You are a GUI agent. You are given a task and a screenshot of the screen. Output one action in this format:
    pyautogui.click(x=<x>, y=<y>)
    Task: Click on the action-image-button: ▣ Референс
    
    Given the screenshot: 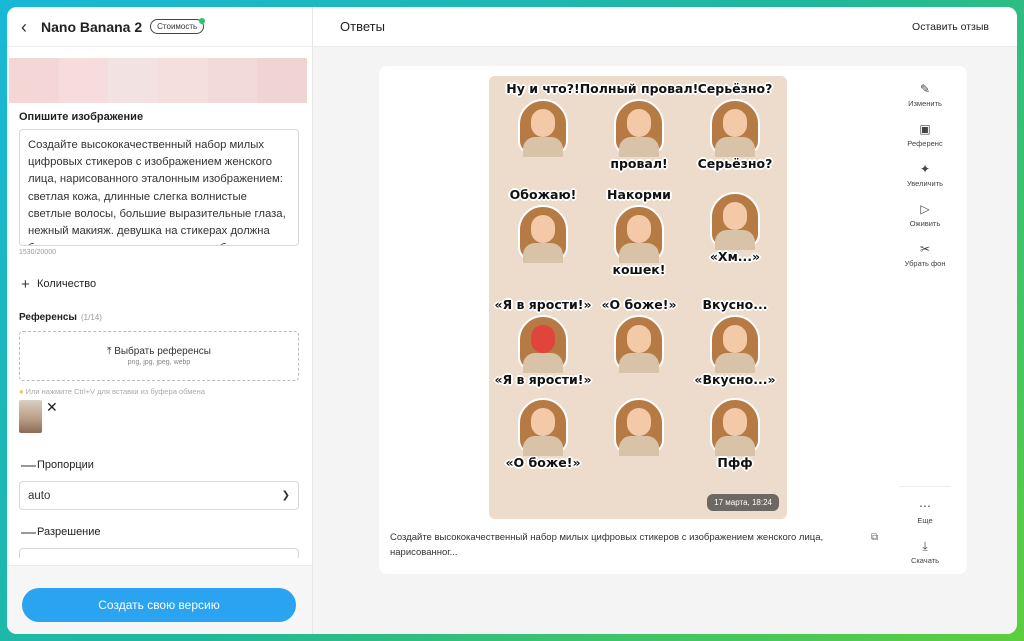 What is the action you would take?
    pyautogui.click(x=925, y=135)
    